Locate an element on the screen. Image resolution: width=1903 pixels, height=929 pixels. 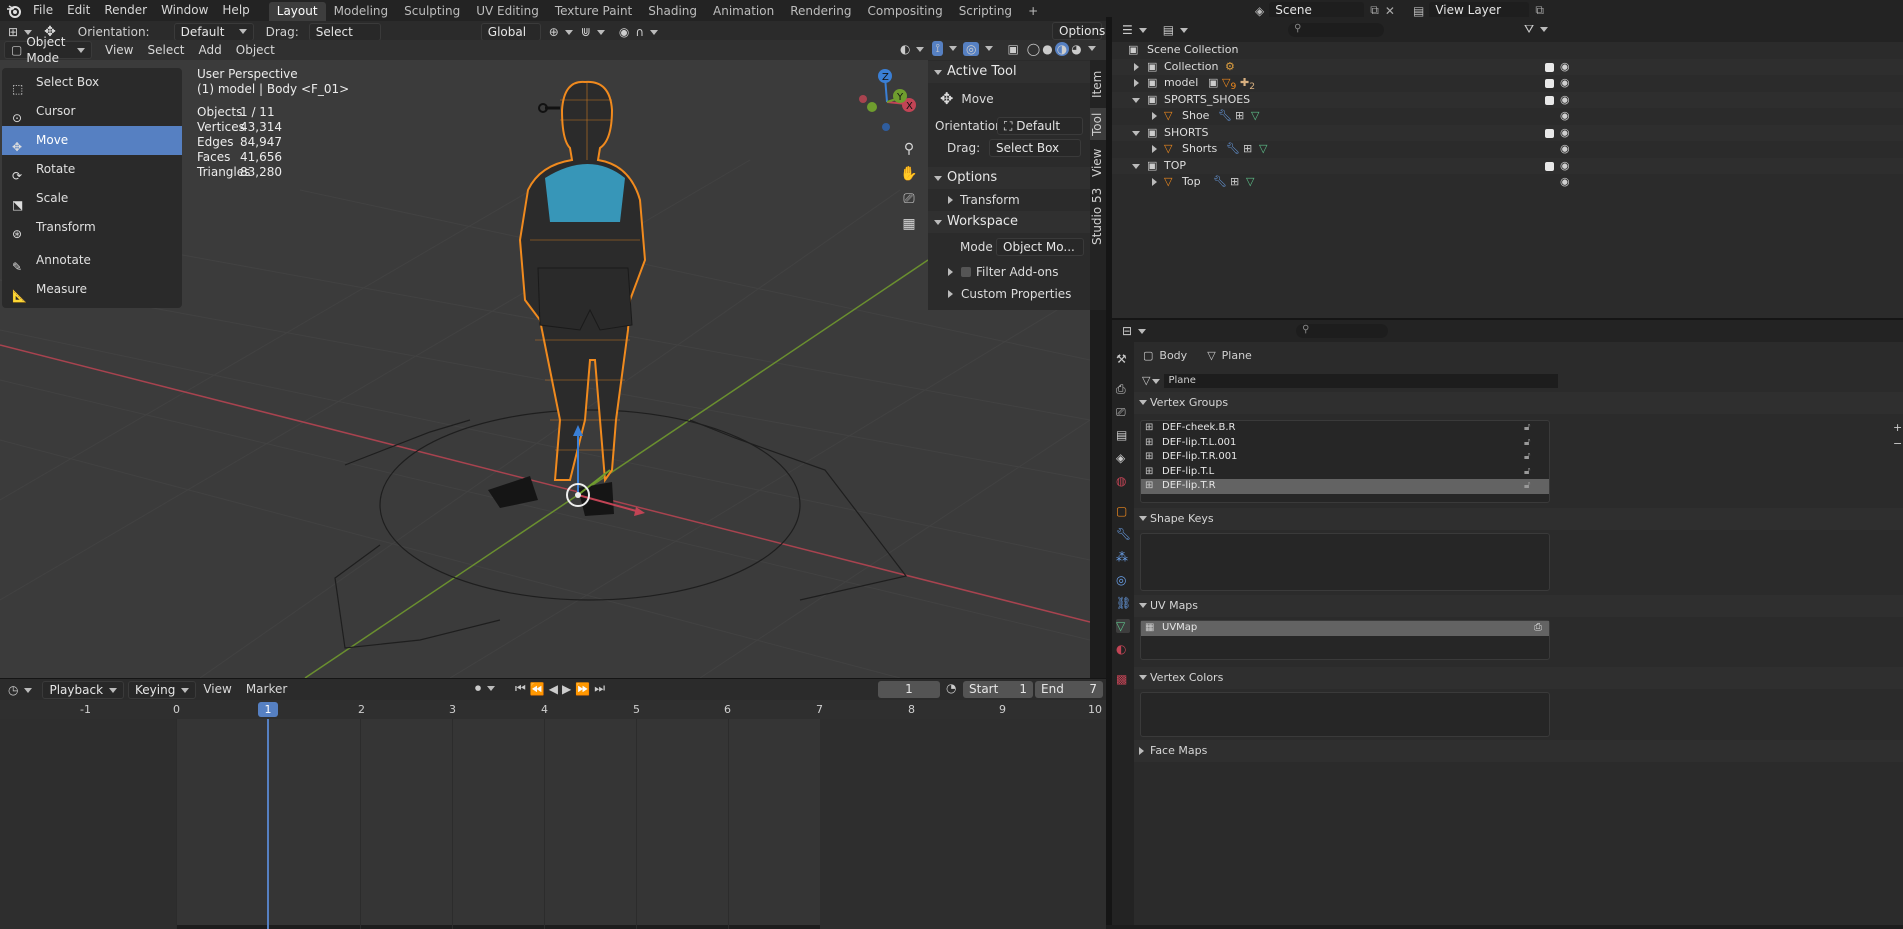
vertex-colors-header: Vertex Colors is located at coordinates (1518, 678).